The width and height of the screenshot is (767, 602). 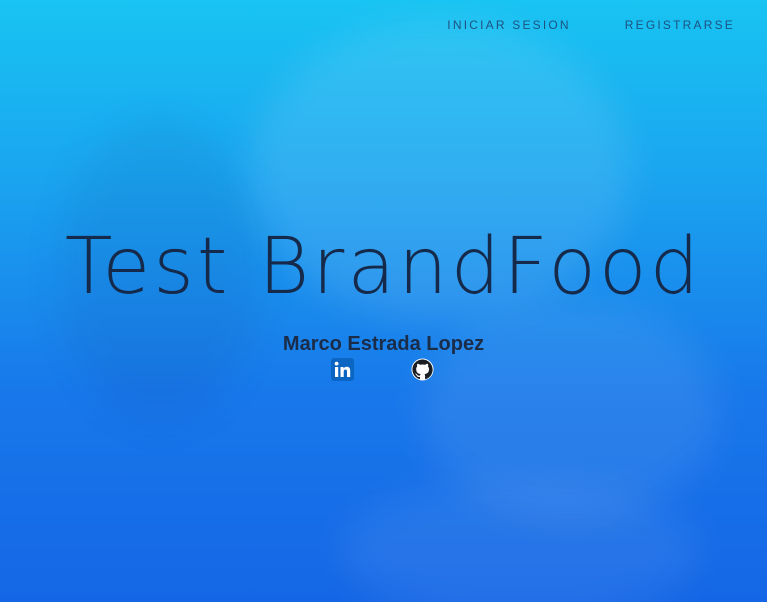 What do you see at coordinates (508, 25) in the screenshot?
I see `login-link: INICIAR SESION` at bounding box center [508, 25].